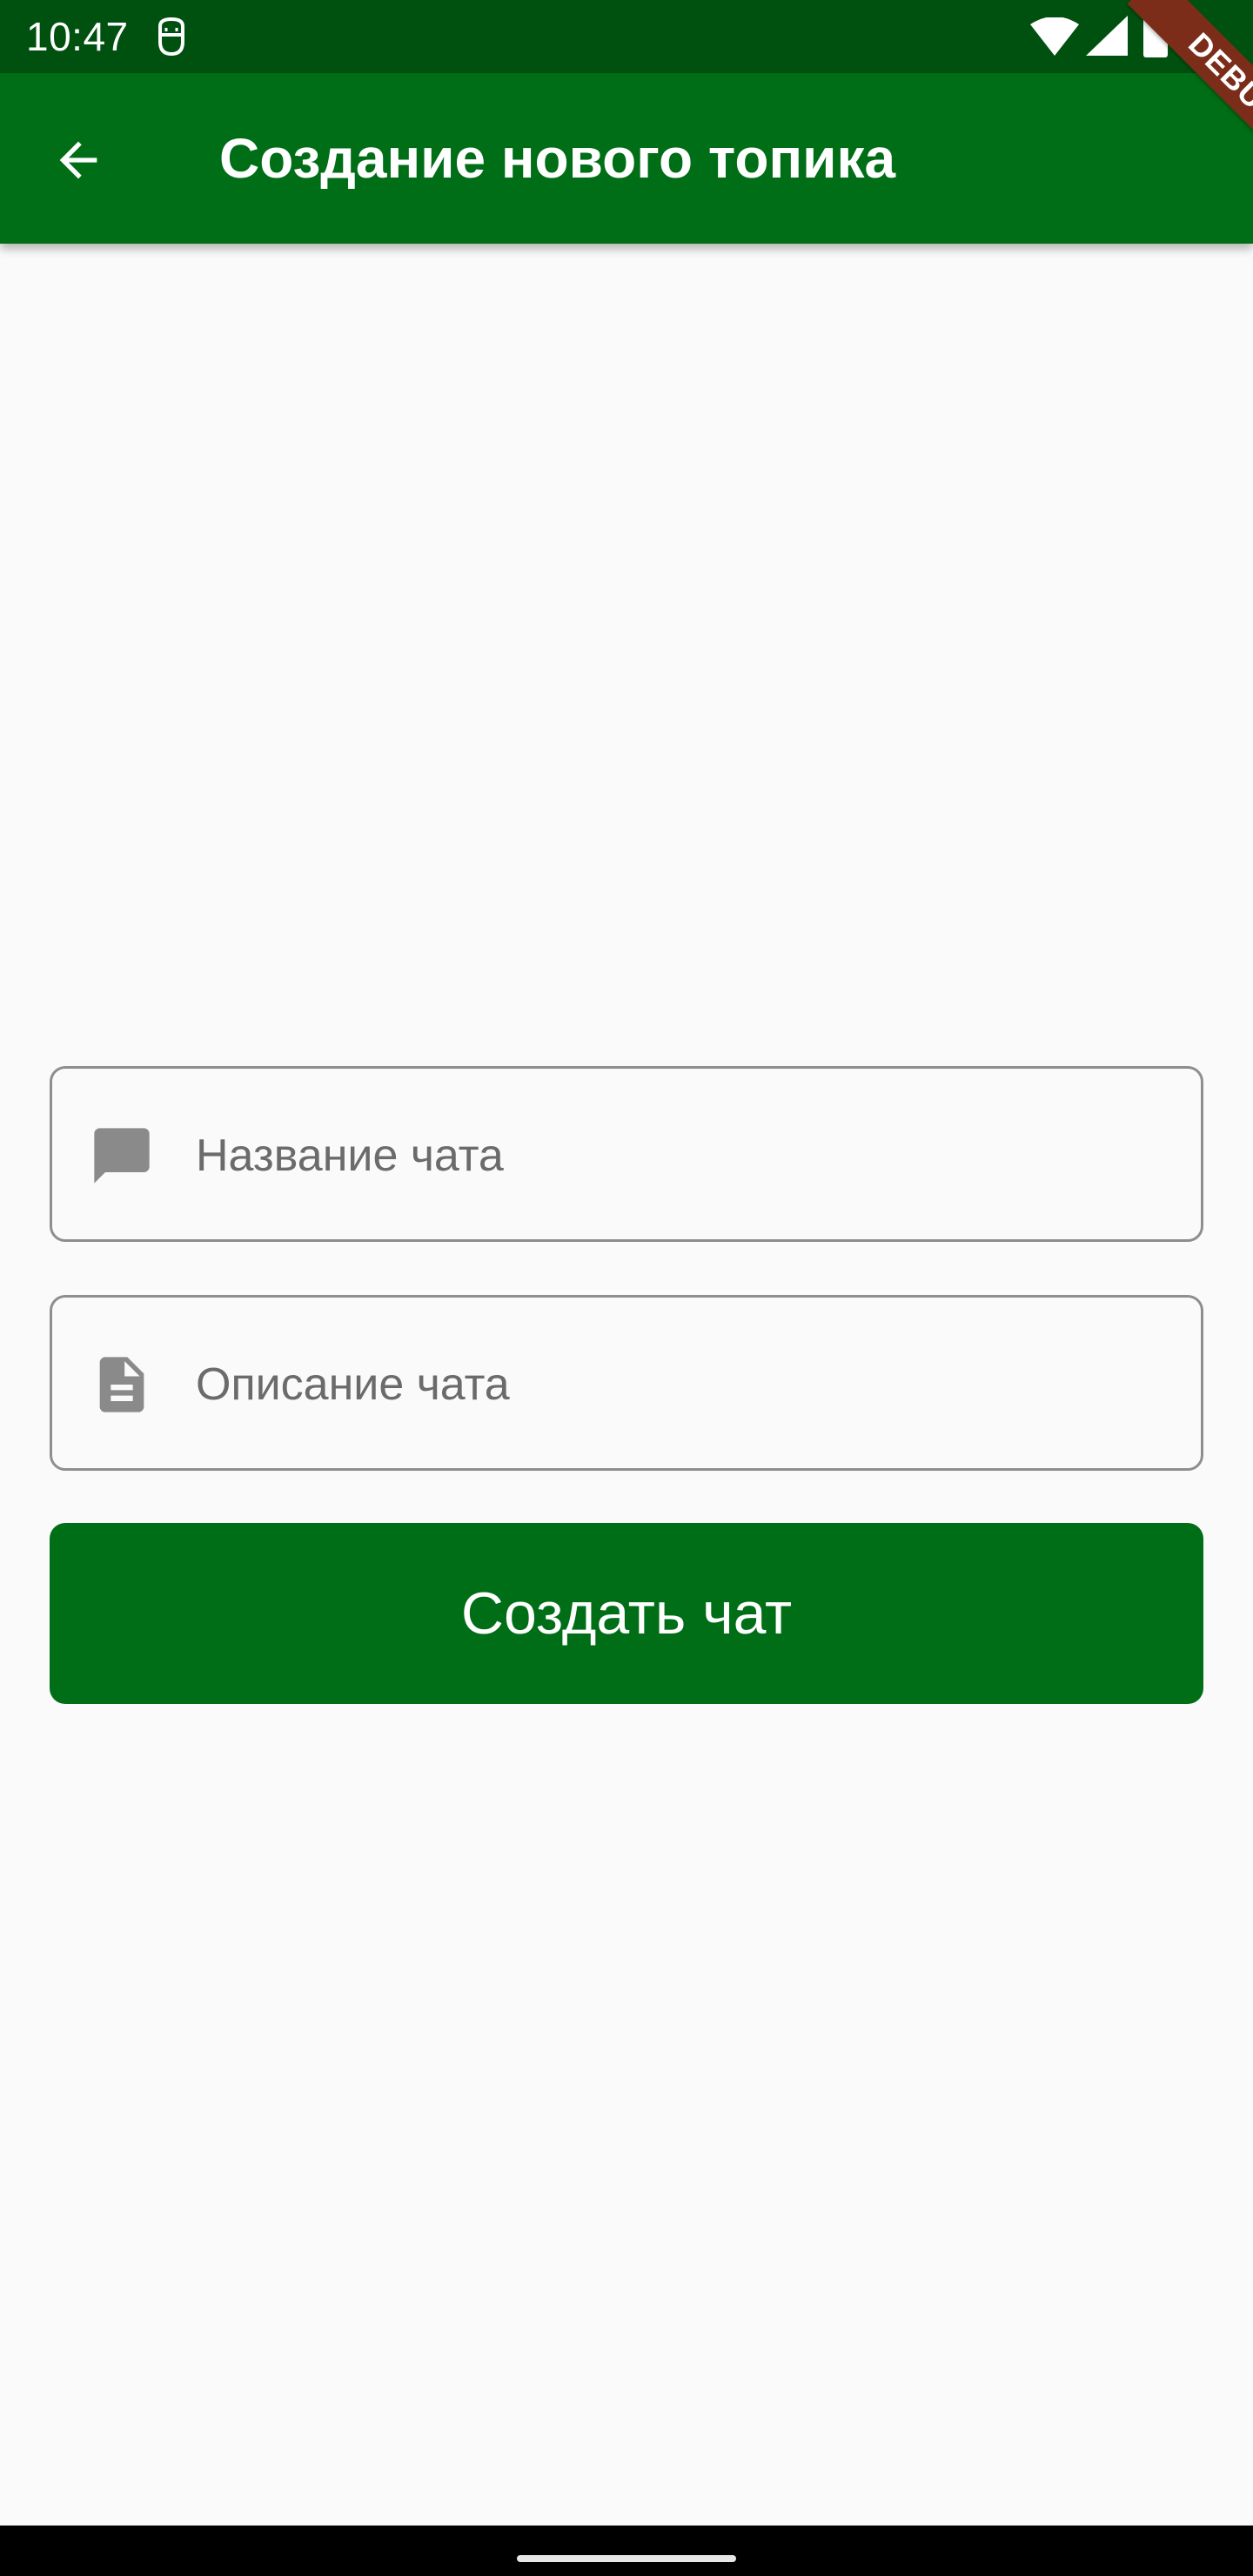  What do you see at coordinates (1054, 37) in the screenshot?
I see `wifi-icon` at bounding box center [1054, 37].